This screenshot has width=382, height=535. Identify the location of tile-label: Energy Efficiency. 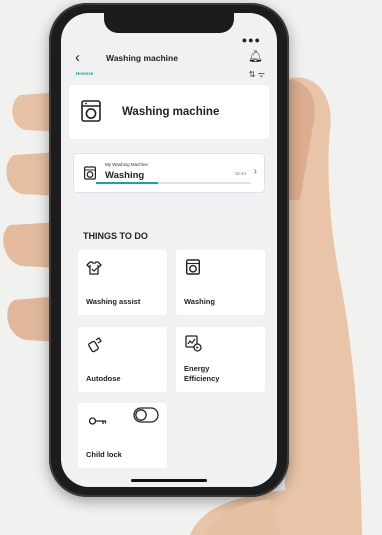
(202, 373).